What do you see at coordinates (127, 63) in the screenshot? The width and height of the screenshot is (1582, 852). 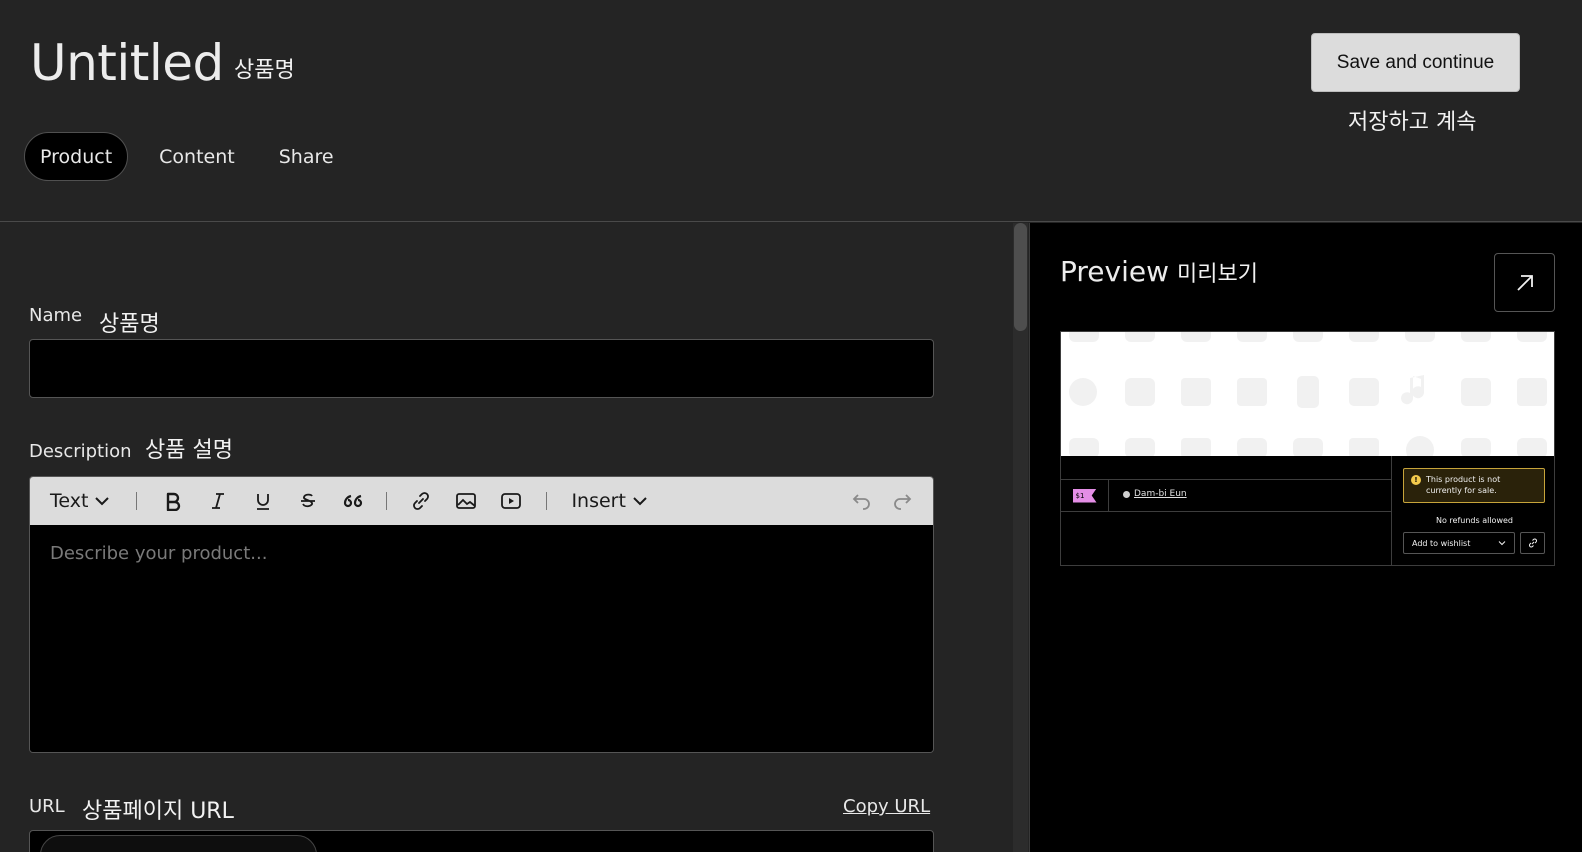 I see `page-title: Untitled` at bounding box center [127, 63].